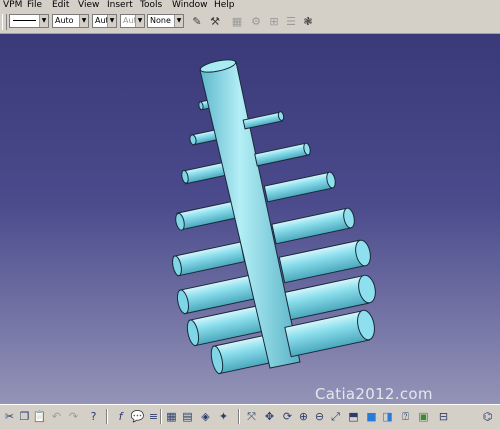 The image size is (500, 429). What do you see at coordinates (73, 416) in the screenshot?
I see `redo-icon: ↷` at bounding box center [73, 416].